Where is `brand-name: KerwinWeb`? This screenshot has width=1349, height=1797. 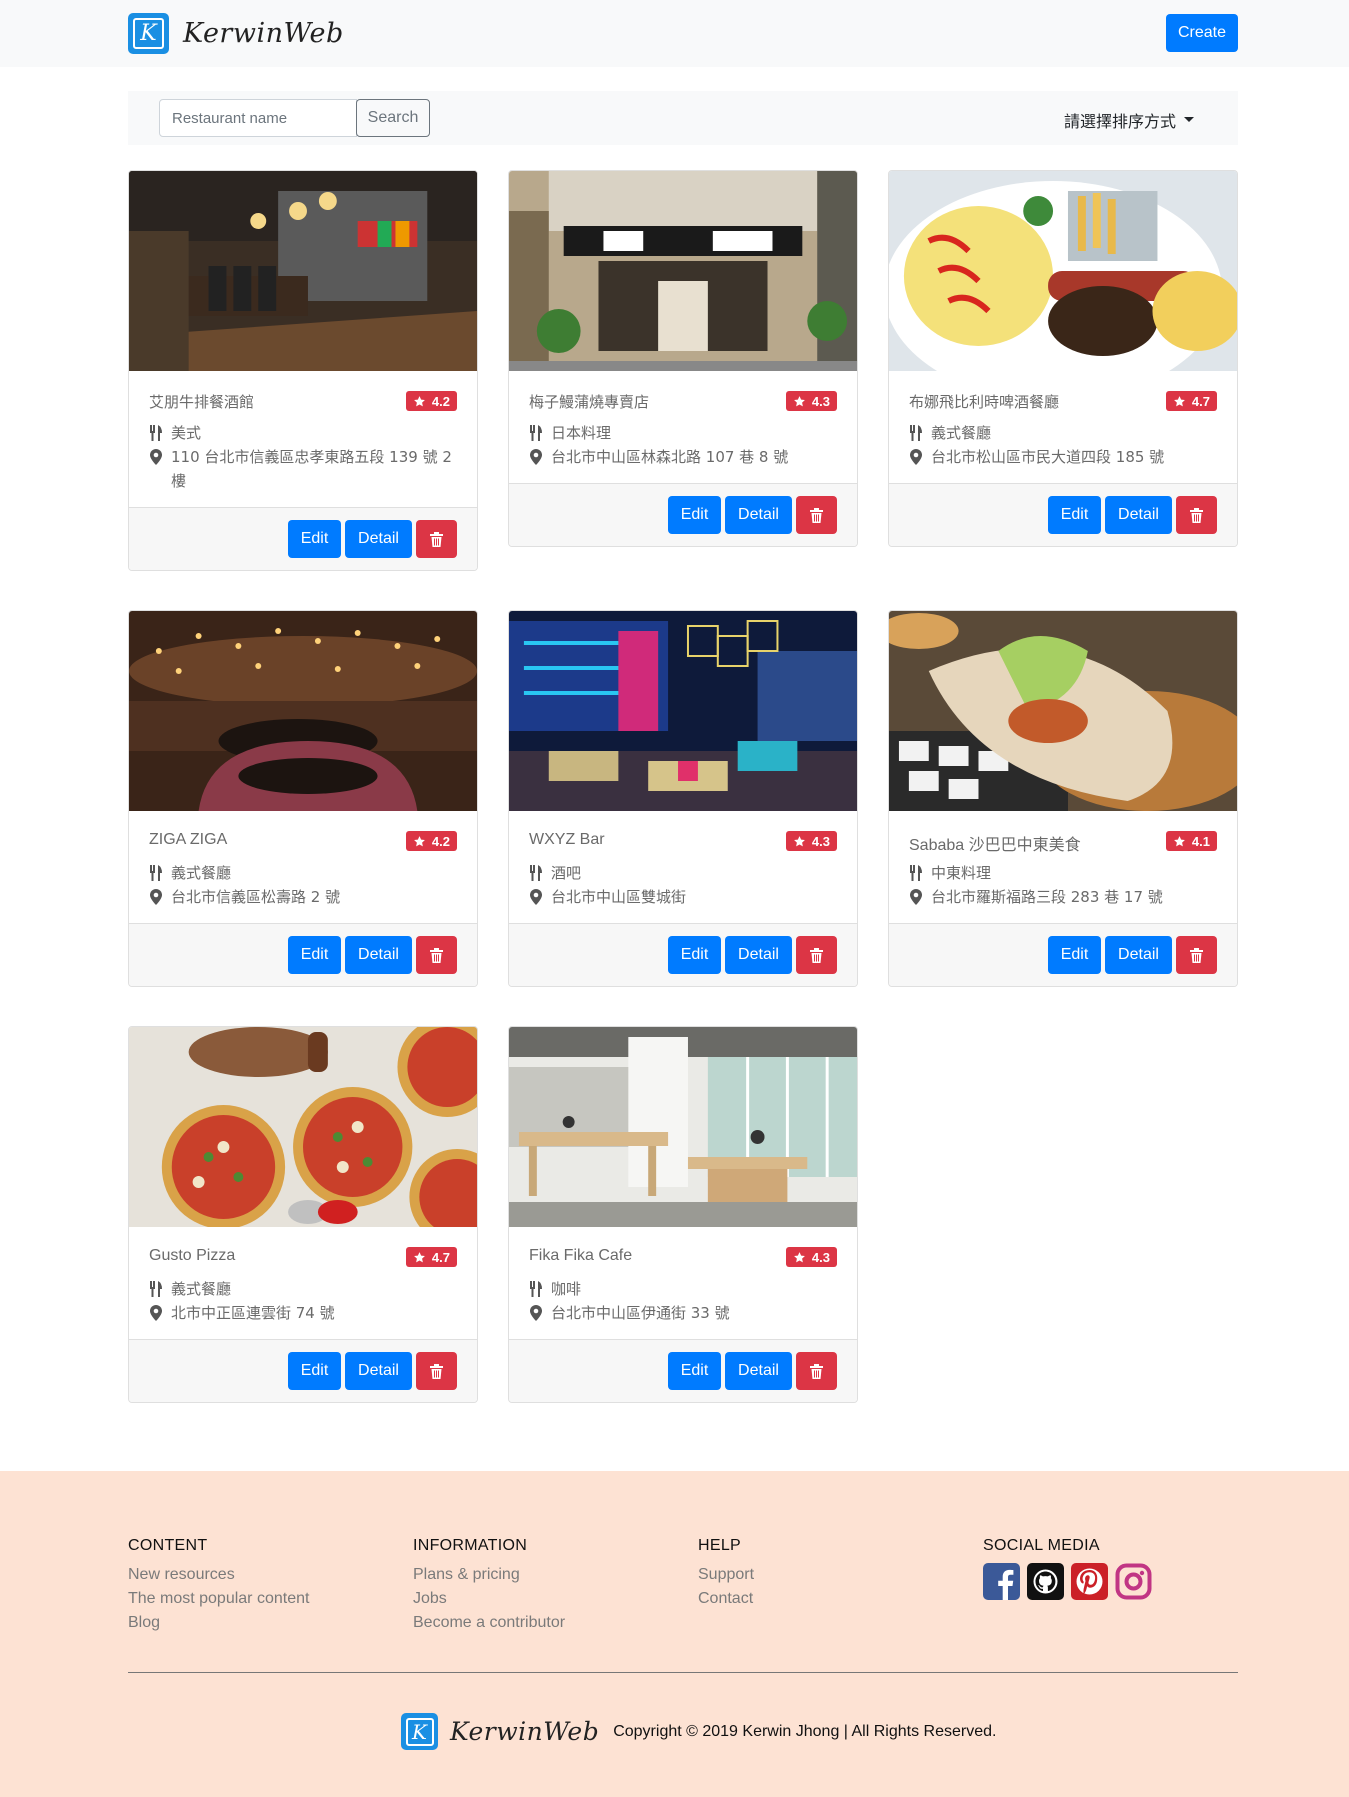 brand-name: KerwinWeb is located at coordinates (263, 33).